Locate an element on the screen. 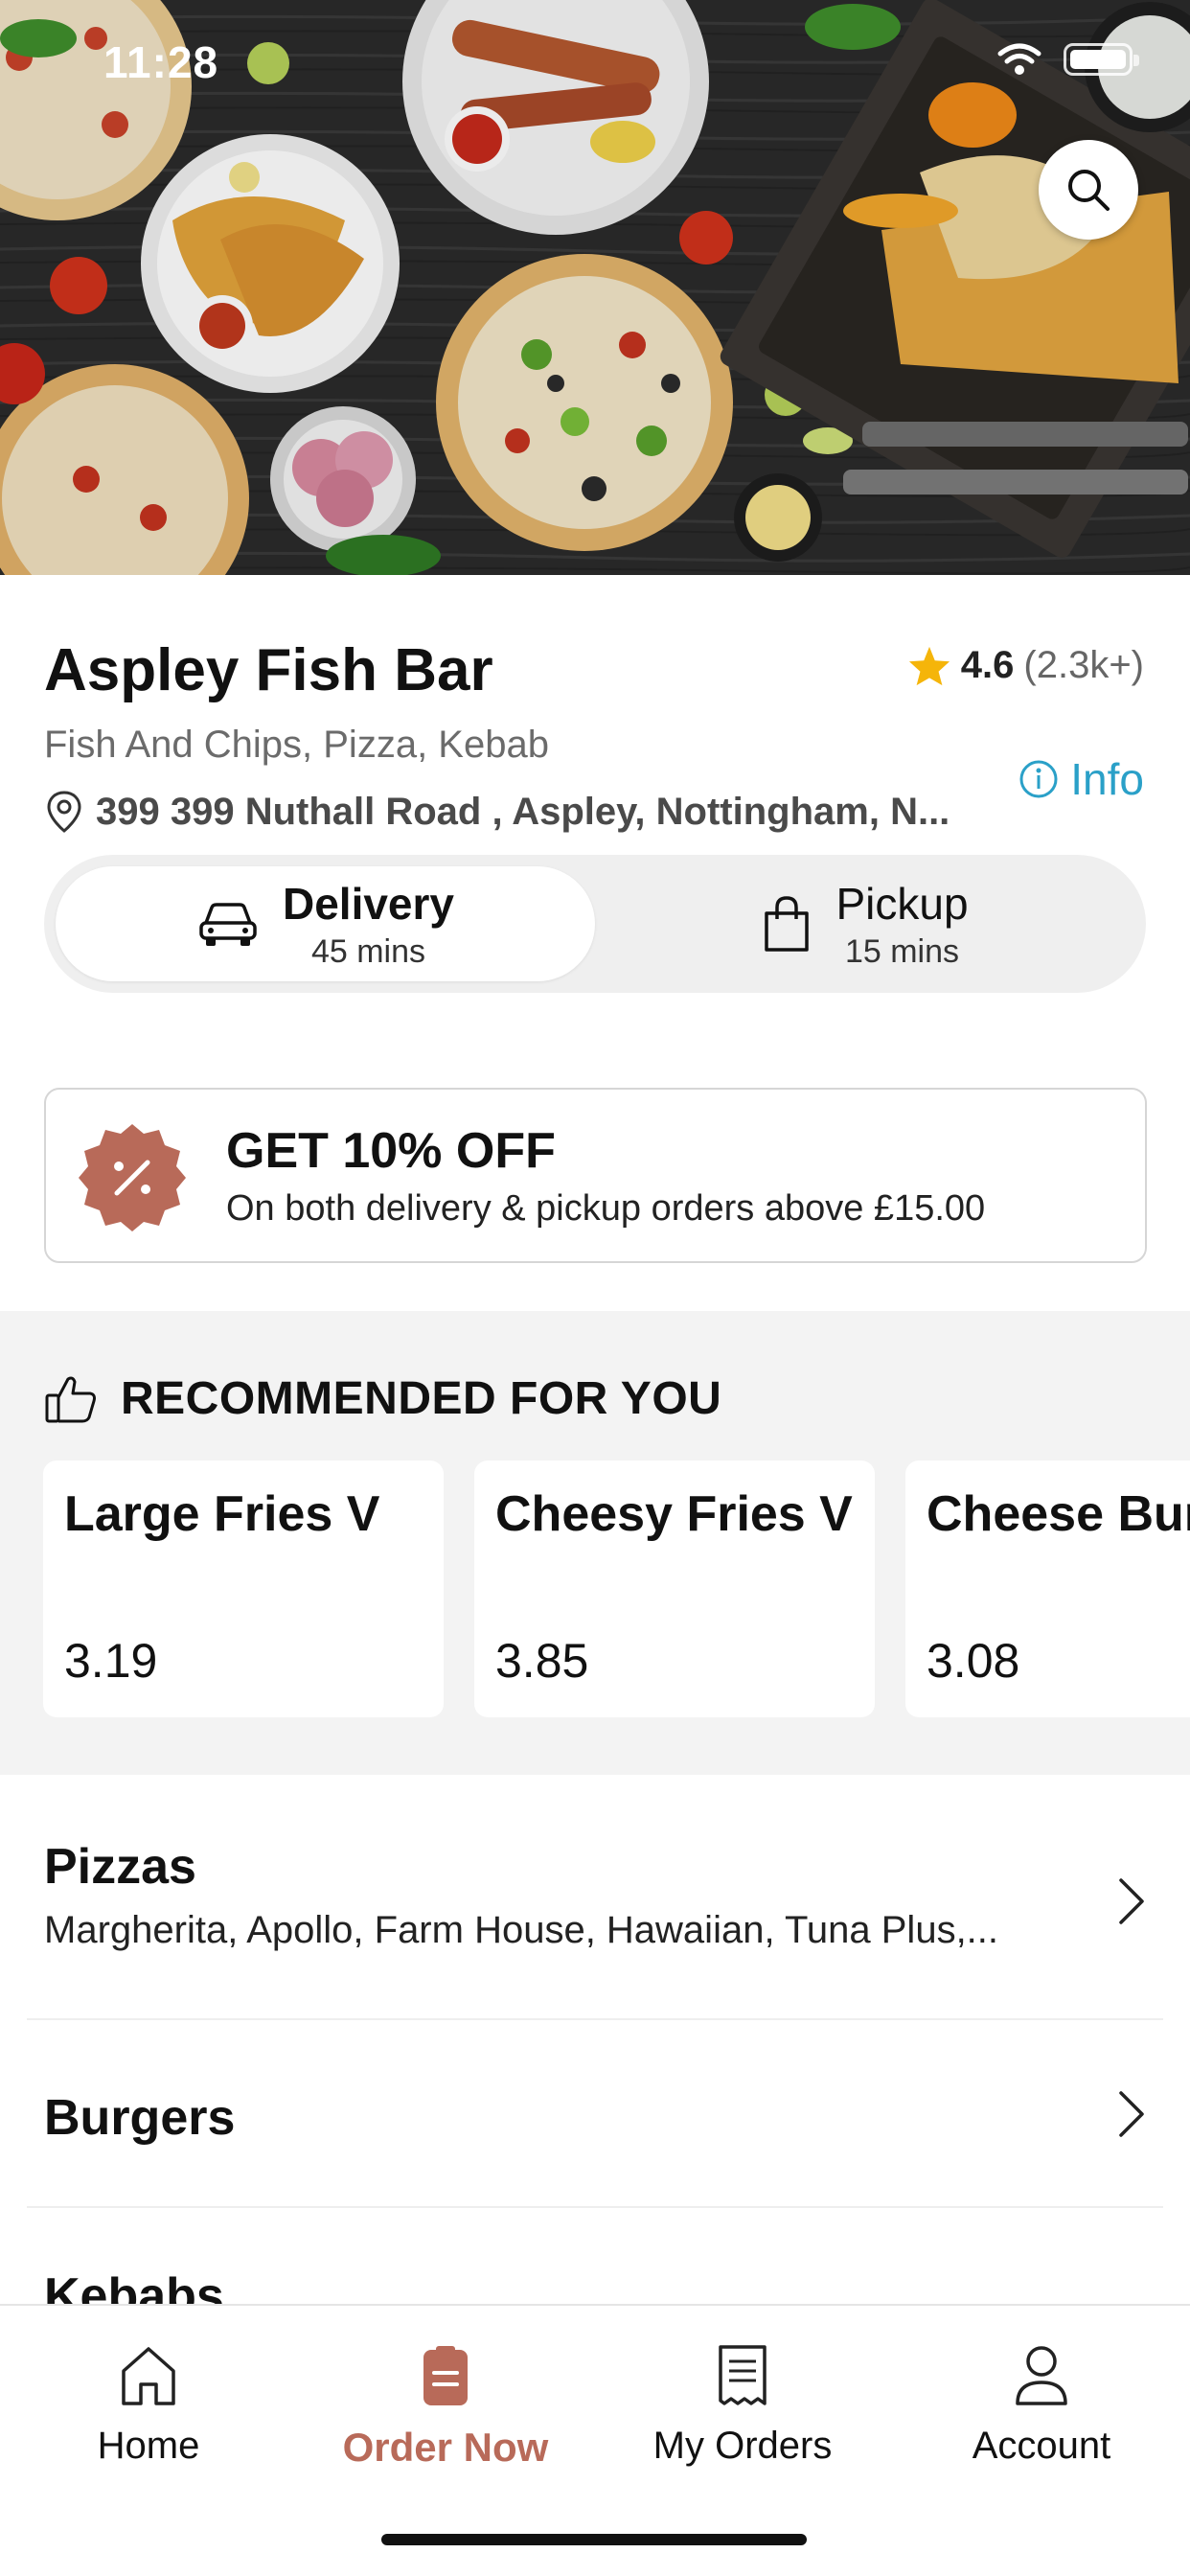 The height and width of the screenshot is (2576, 1190). user-icon is located at coordinates (1041, 2375).